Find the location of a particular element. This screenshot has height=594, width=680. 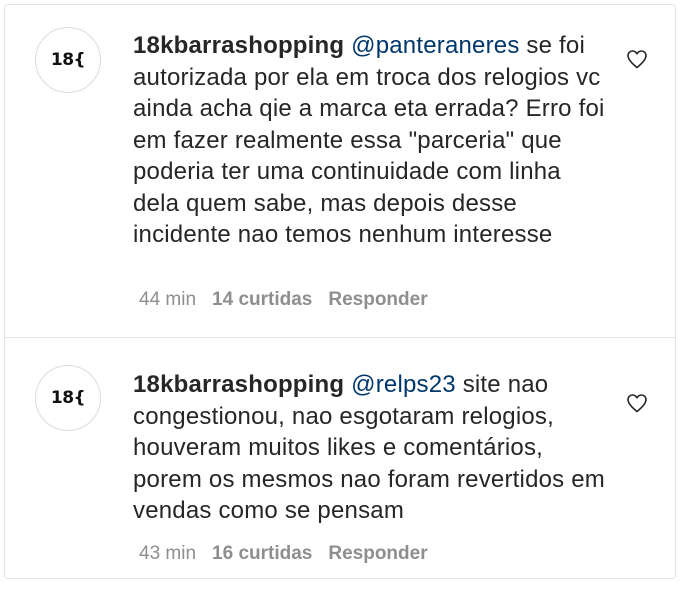

comment-likes: 16 curtidas is located at coordinates (262, 554).